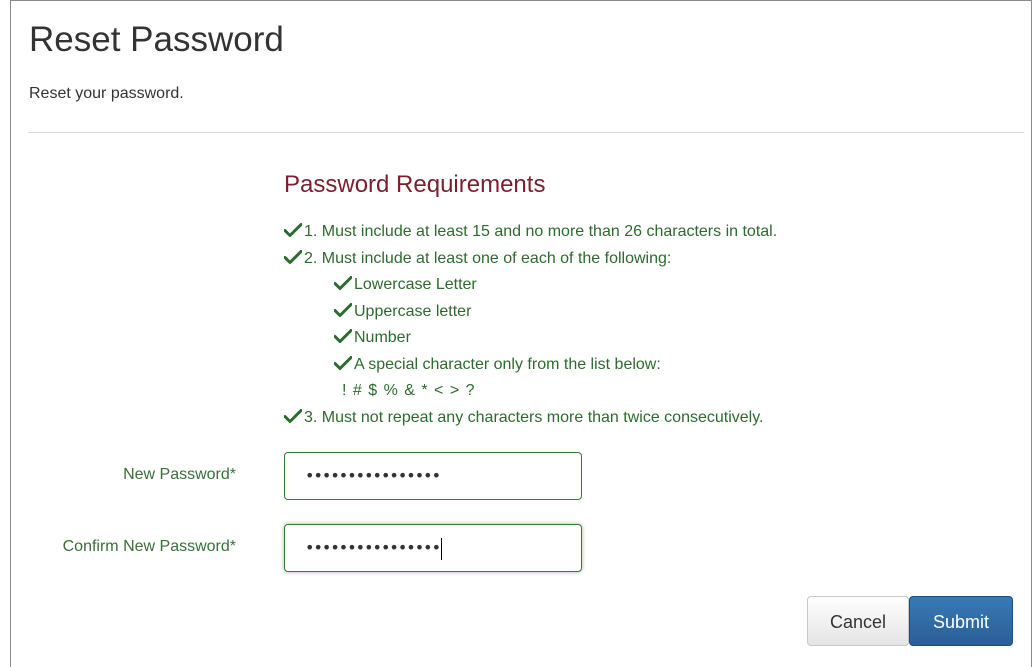 The height and width of the screenshot is (667, 1034). What do you see at coordinates (415, 184) in the screenshot?
I see `requirements-title: Password Requirements` at bounding box center [415, 184].